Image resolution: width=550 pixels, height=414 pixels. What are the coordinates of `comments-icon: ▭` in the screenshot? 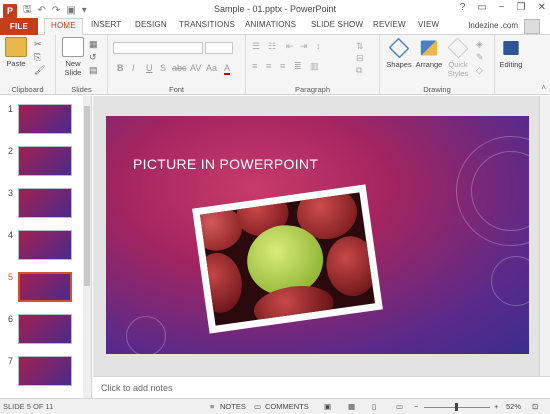 It's located at (257, 406).